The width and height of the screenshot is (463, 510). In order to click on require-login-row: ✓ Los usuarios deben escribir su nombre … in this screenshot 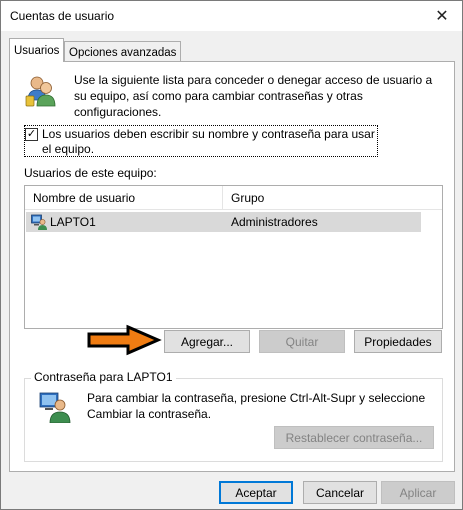, I will do `click(201, 141)`.